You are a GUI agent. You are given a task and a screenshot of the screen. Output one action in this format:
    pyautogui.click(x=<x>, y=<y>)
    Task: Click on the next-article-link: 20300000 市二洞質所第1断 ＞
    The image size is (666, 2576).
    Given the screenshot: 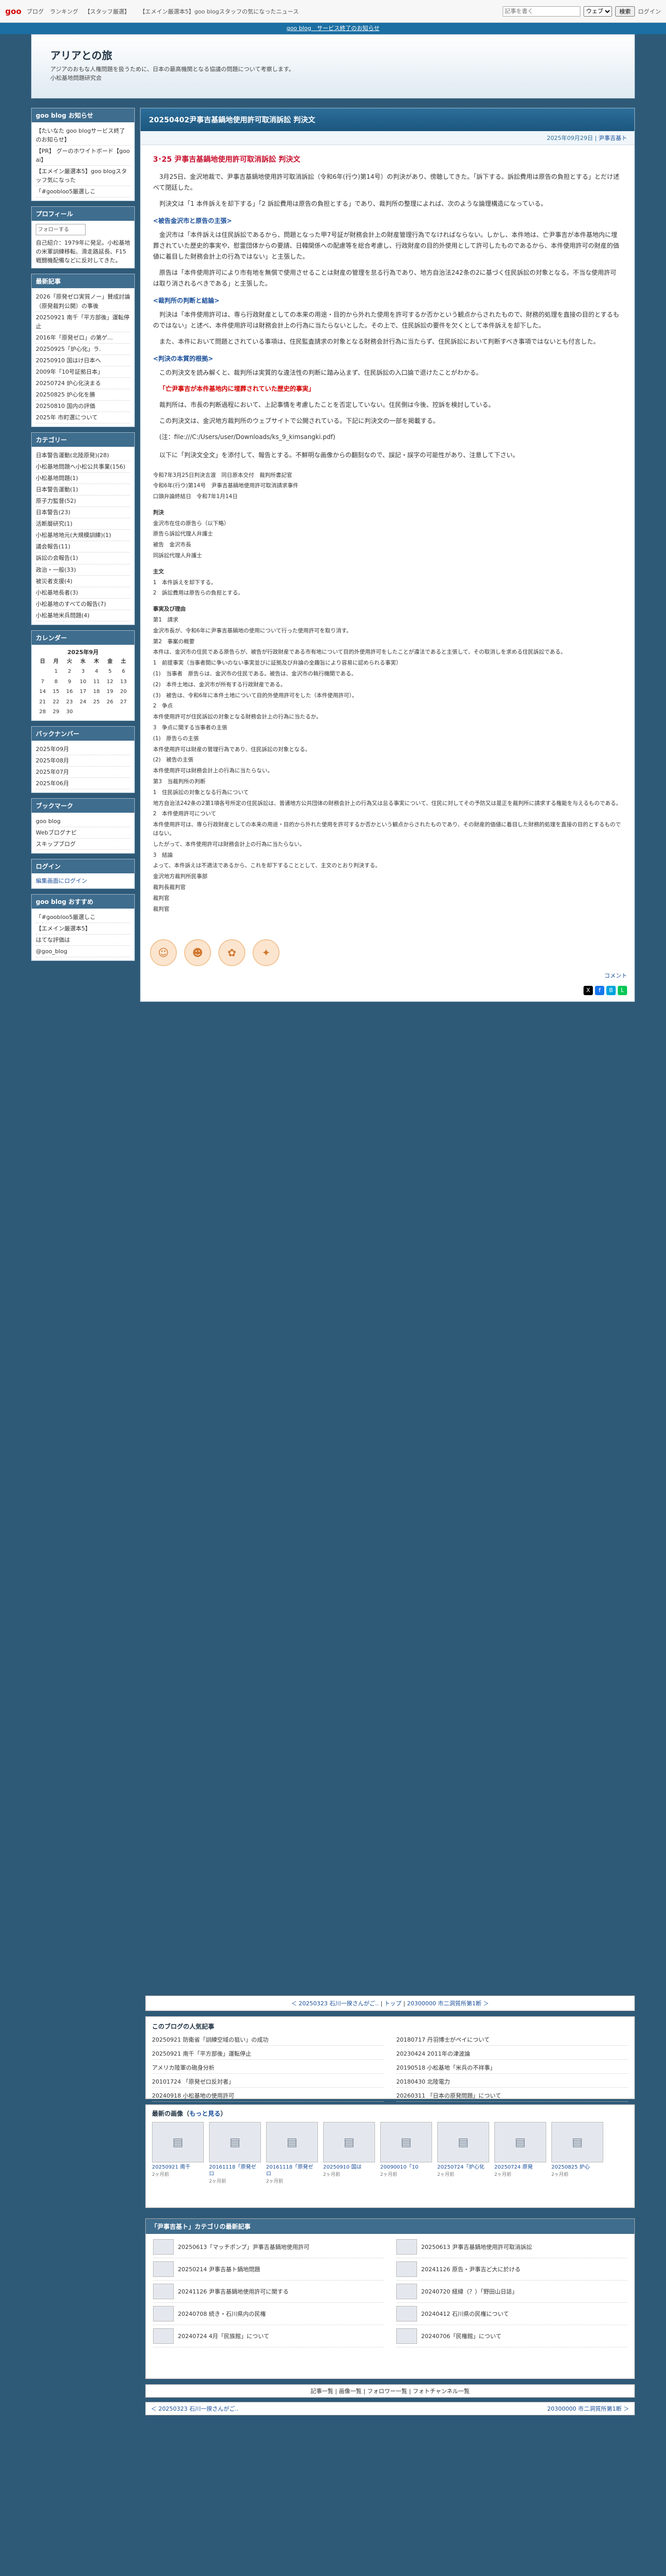 What is the action you would take?
    pyautogui.click(x=448, y=2003)
    